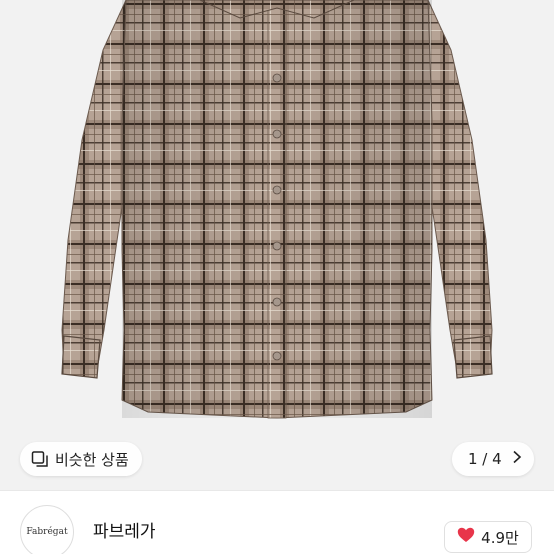 This screenshot has width=554, height=554. What do you see at coordinates (466, 537) in the screenshot?
I see `heart-icon` at bounding box center [466, 537].